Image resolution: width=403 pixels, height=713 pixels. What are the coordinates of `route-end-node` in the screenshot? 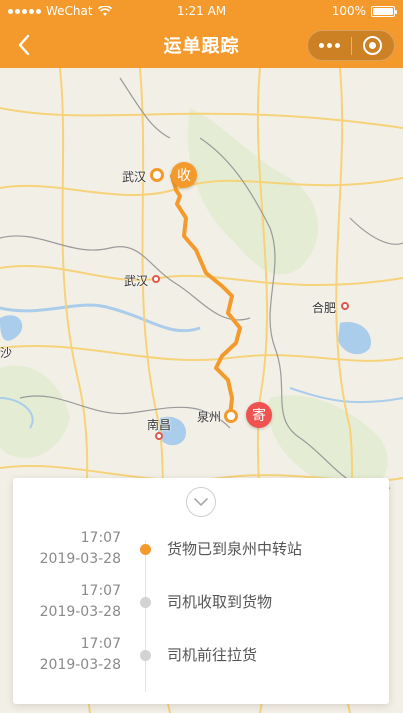 It's located at (157, 175).